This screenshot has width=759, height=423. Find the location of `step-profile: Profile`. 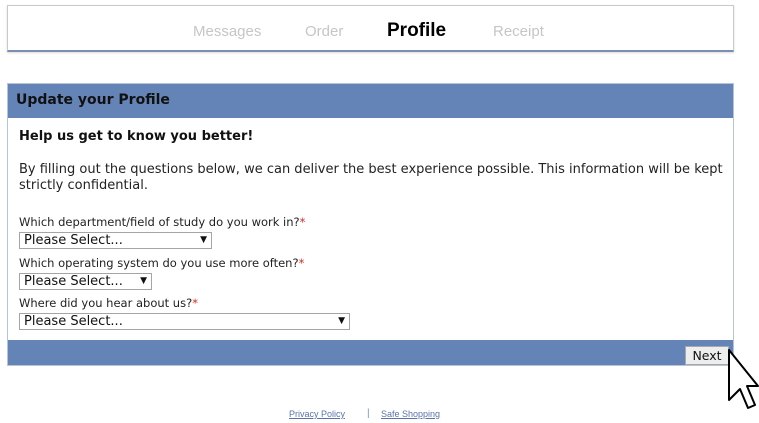

step-profile: Profile is located at coordinates (416, 28).